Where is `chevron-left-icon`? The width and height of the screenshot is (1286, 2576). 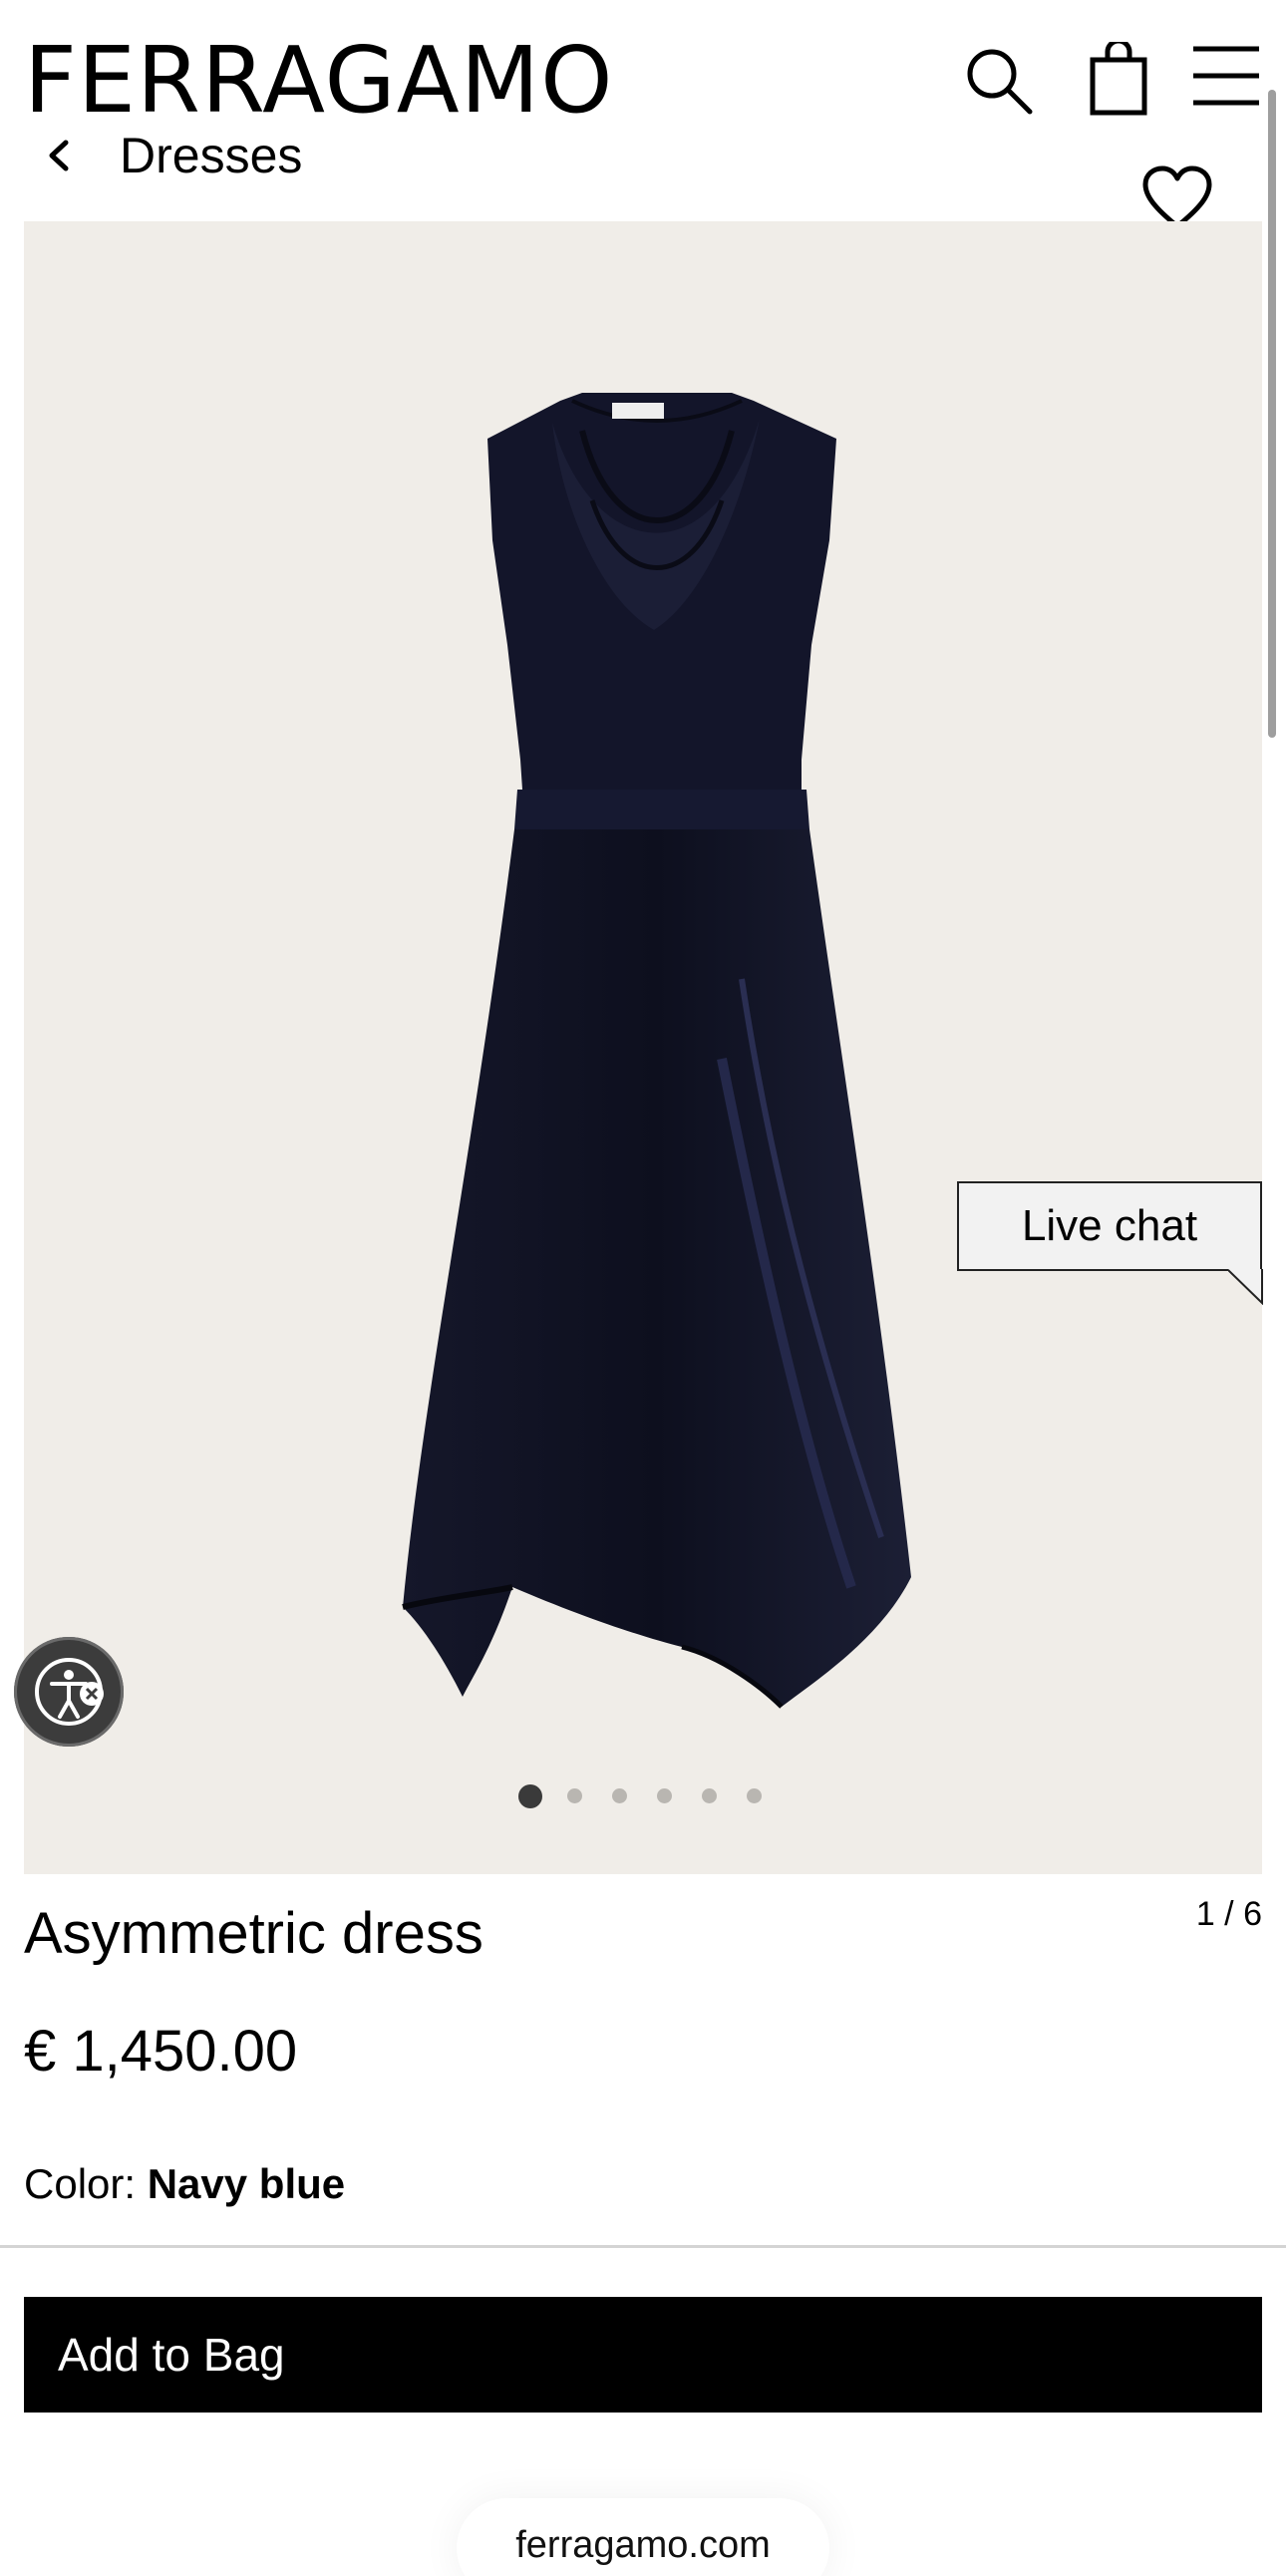 chevron-left-icon is located at coordinates (59, 155).